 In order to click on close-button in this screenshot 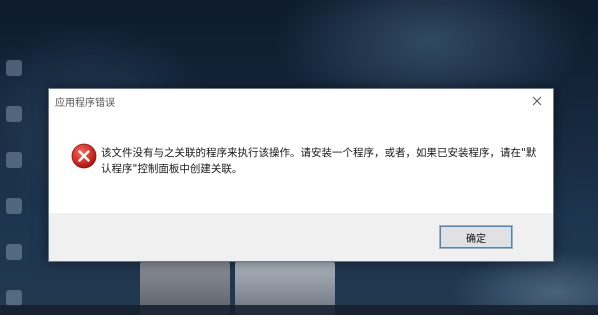, I will do `click(537, 101)`.